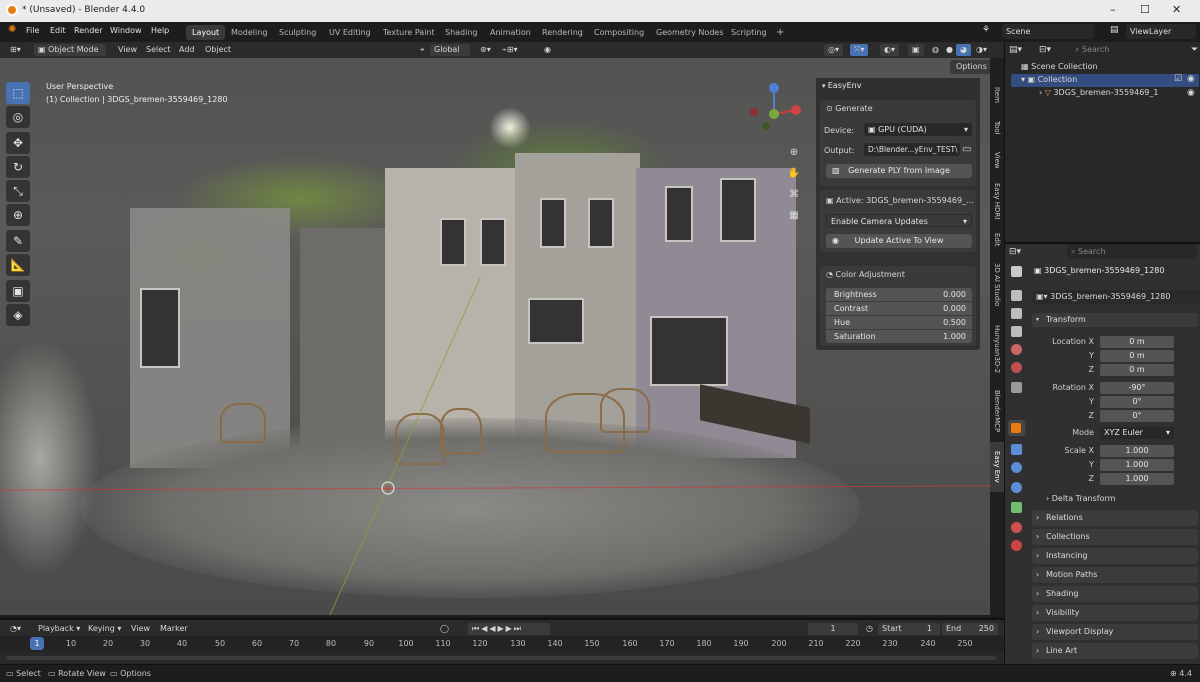 The image size is (1200, 682). What do you see at coordinates (849, 108) in the screenshot?
I see `generate-section-header: ⊙ Generate` at bounding box center [849, 108].